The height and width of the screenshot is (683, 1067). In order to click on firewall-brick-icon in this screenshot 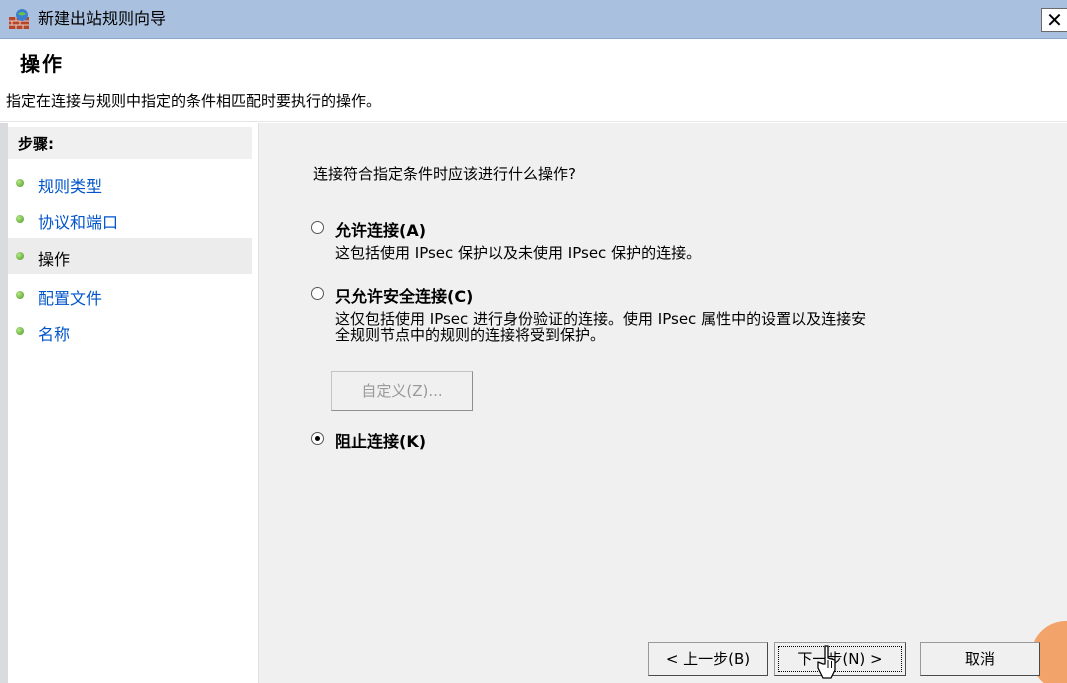, I will do `click(19, 19)`.